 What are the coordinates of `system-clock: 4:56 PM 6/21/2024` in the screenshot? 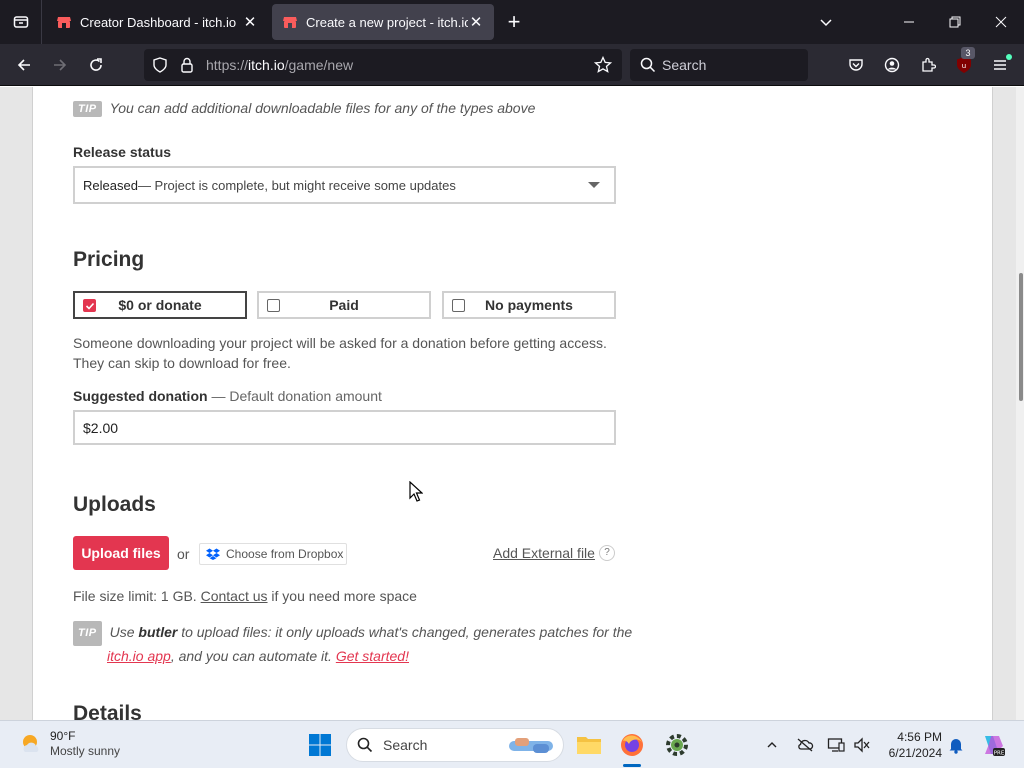 It's located at (913, 745).